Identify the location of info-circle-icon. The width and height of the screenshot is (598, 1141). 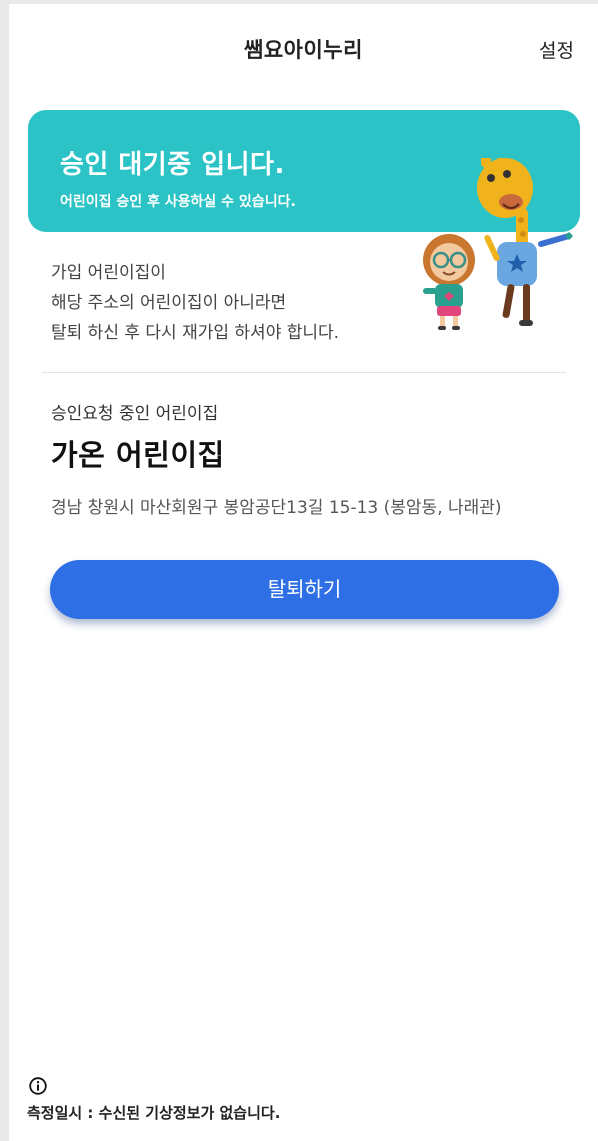
(38, 1086).